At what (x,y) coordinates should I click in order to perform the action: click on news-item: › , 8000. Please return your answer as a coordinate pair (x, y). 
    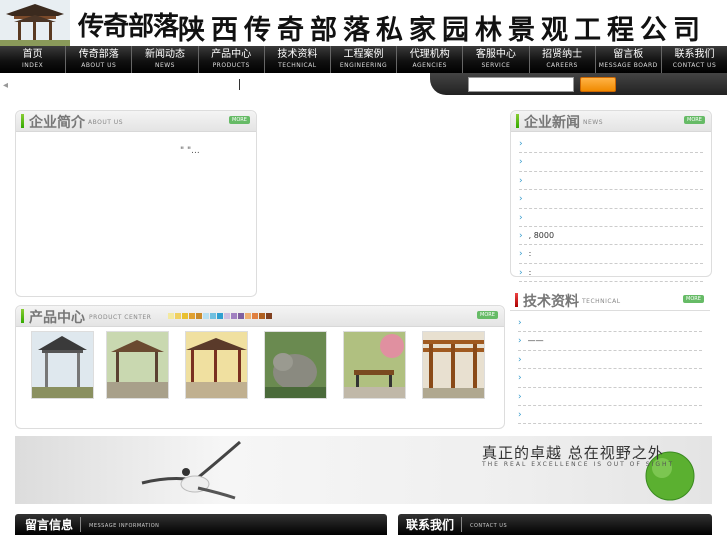
    Looking at the image, I should click on (611, 236).